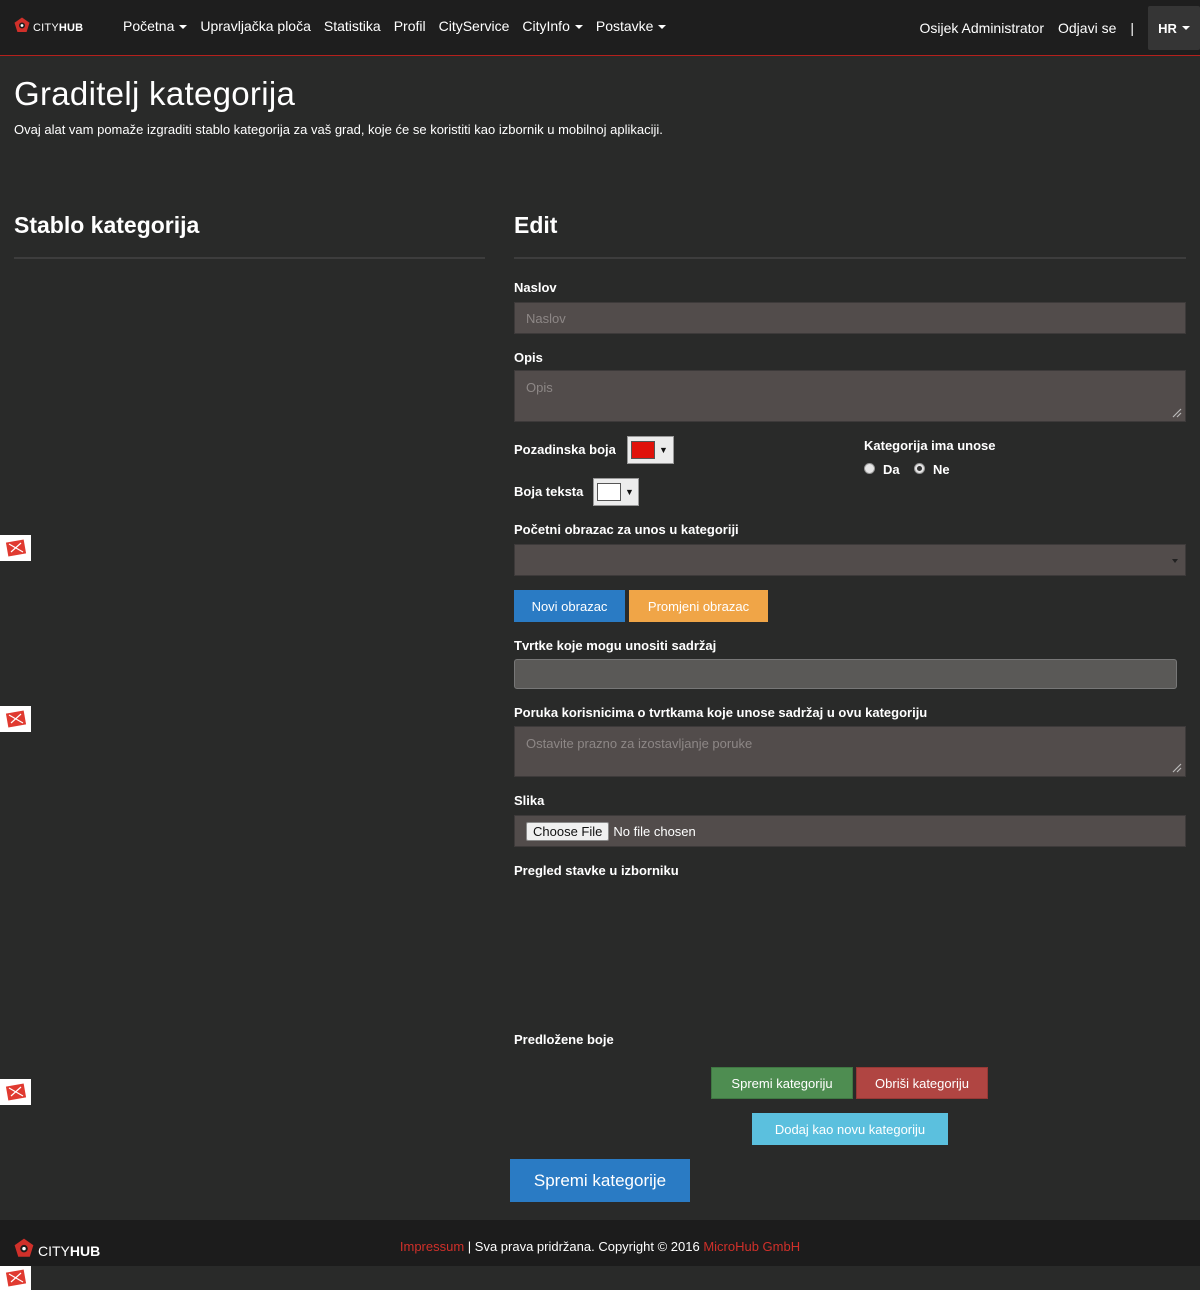  Describe the element at coordinates (249, 258) in the screenshot. I see `tree-divider` at that location.